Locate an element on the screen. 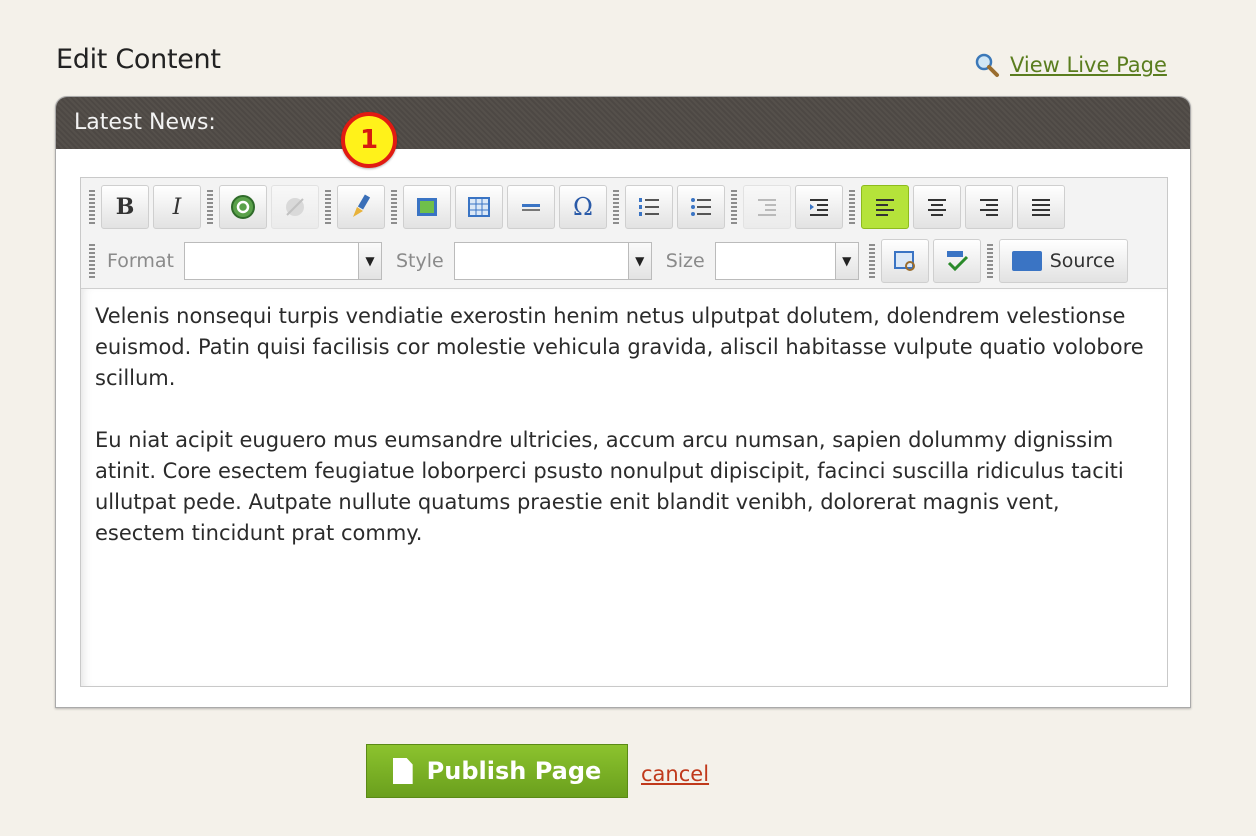 This screenshot has height=836, width=1256. size-value is located at coordinates (775, 261).